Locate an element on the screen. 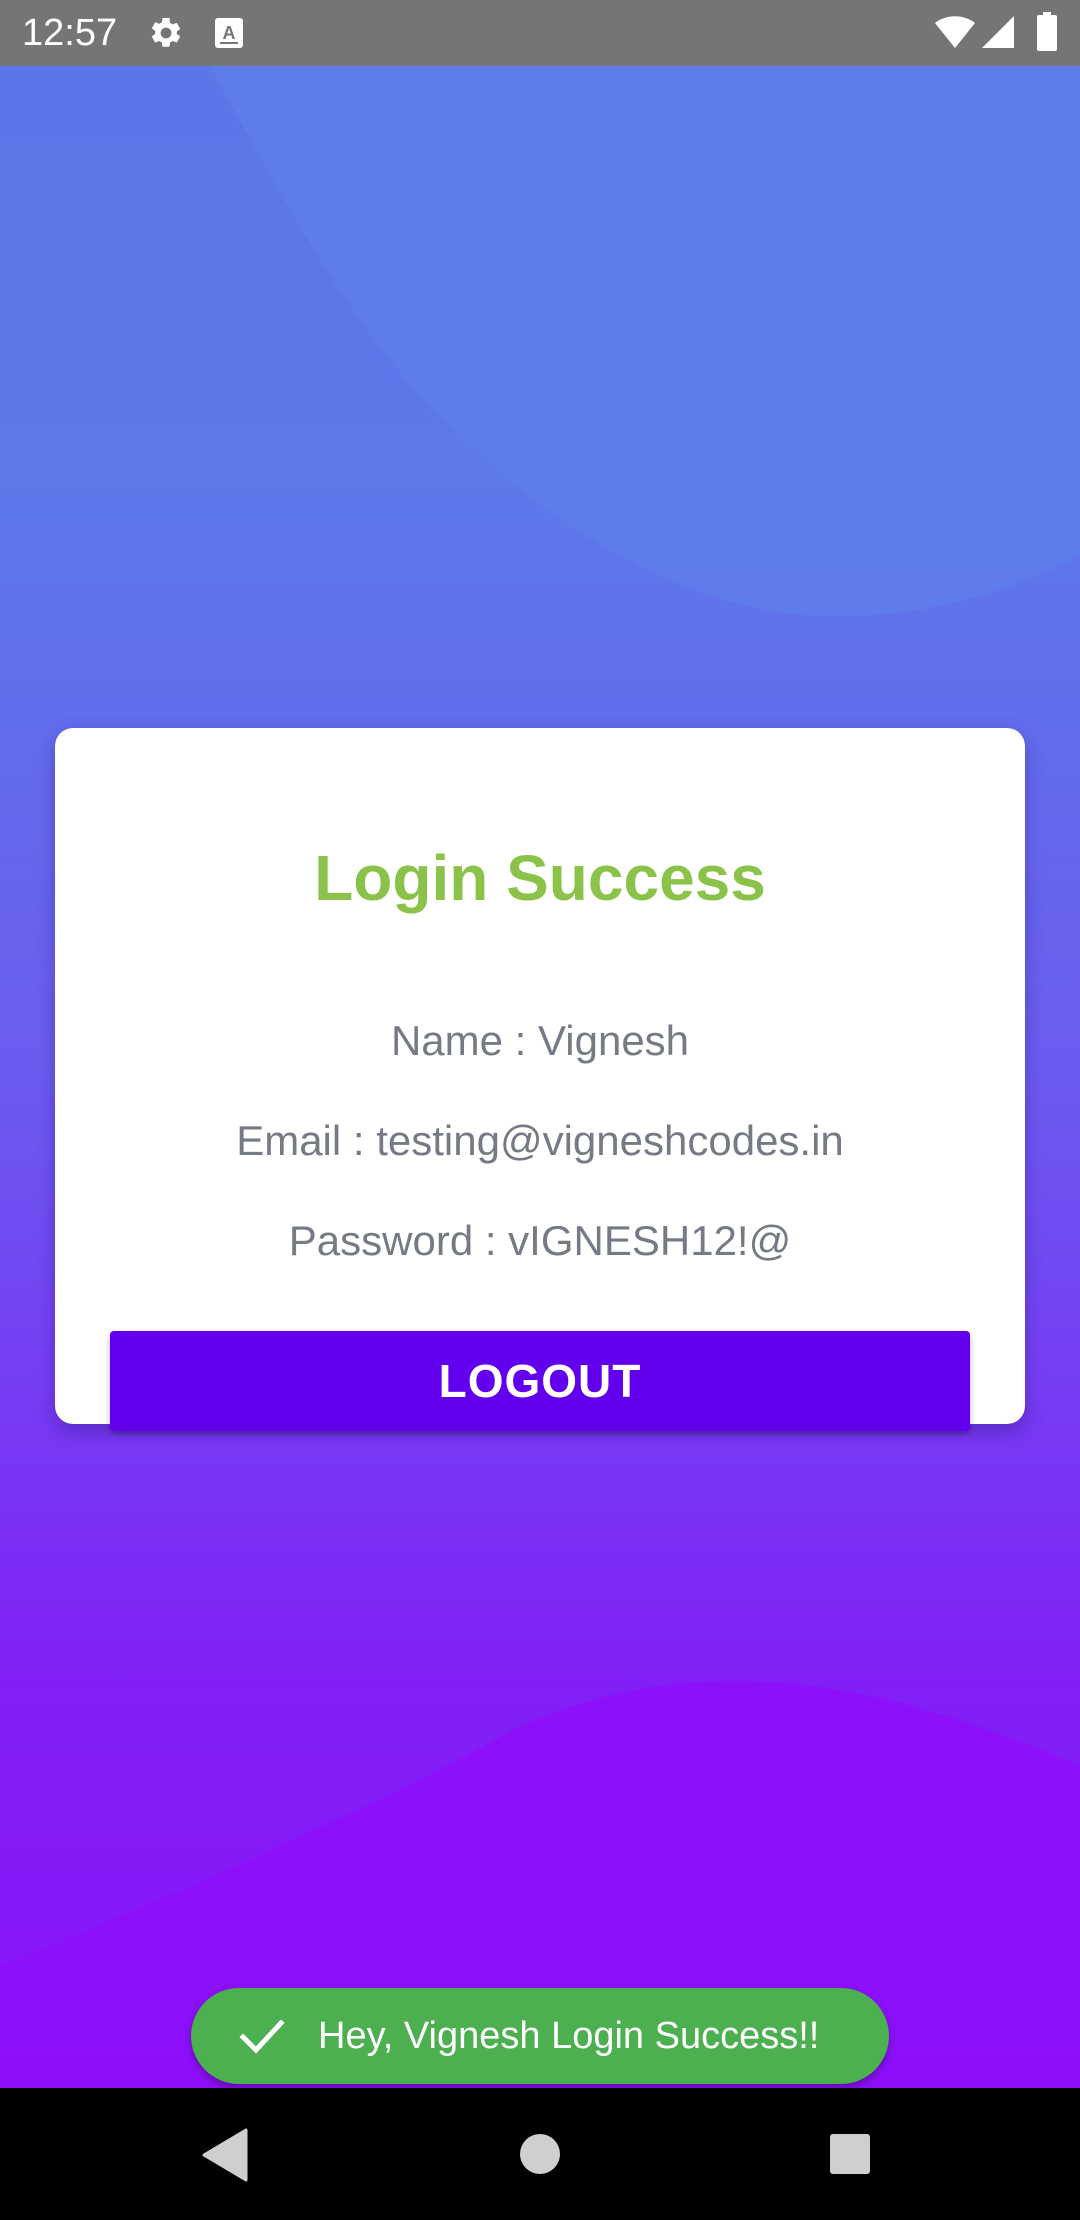 The height and width of the screenshot is (2220, 1080). svg-text: A is located at coordinates (229, 33).